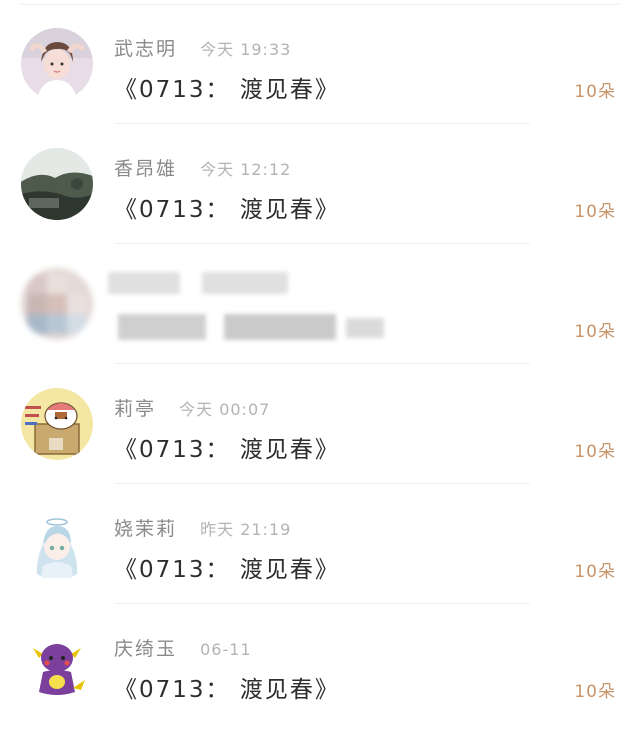 The width and height of the screenshot is (640, 745). I want to click on blurred-name, so click(144, 283).